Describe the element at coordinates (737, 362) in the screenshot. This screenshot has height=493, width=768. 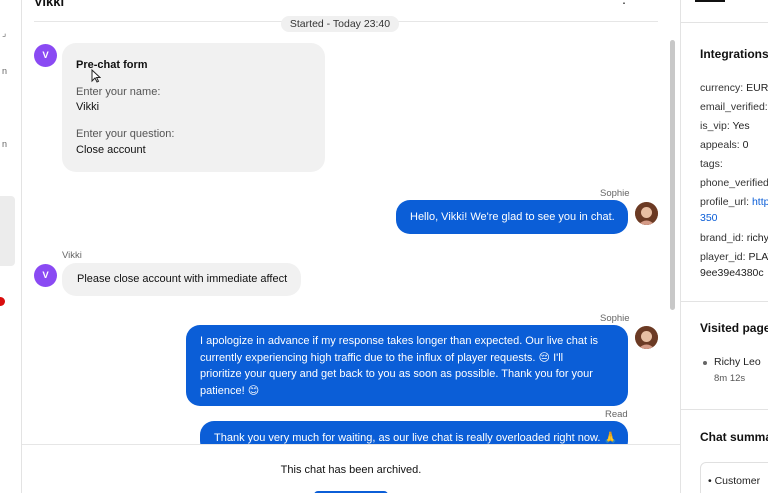
I see `visited-page-name: Richy Leo` at that location.